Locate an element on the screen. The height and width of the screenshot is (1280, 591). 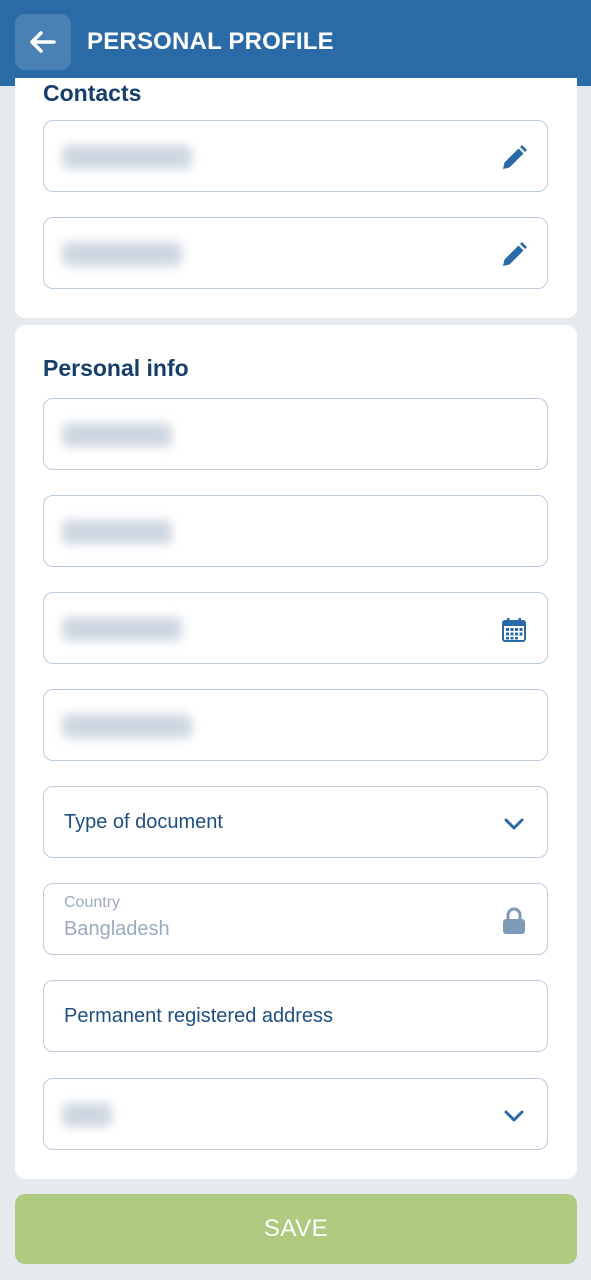
gender-select is located at coordinates (295, 1114).